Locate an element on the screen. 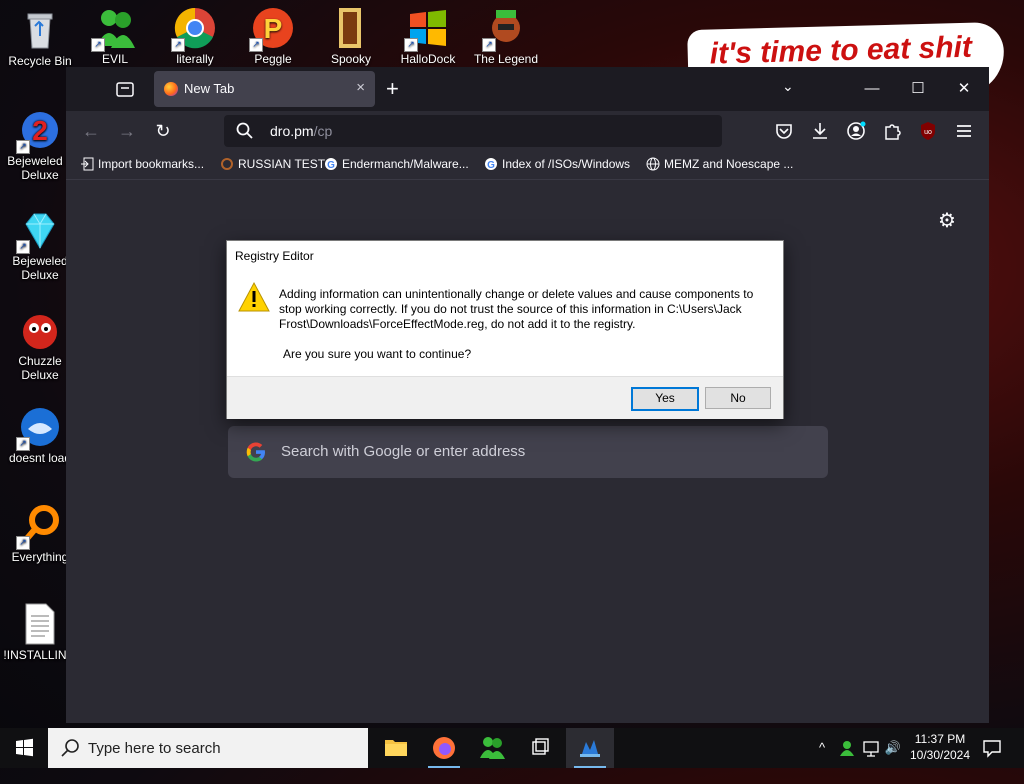 The image size is (1024, 784). task-view-icon is located at coordinates (540, 746).